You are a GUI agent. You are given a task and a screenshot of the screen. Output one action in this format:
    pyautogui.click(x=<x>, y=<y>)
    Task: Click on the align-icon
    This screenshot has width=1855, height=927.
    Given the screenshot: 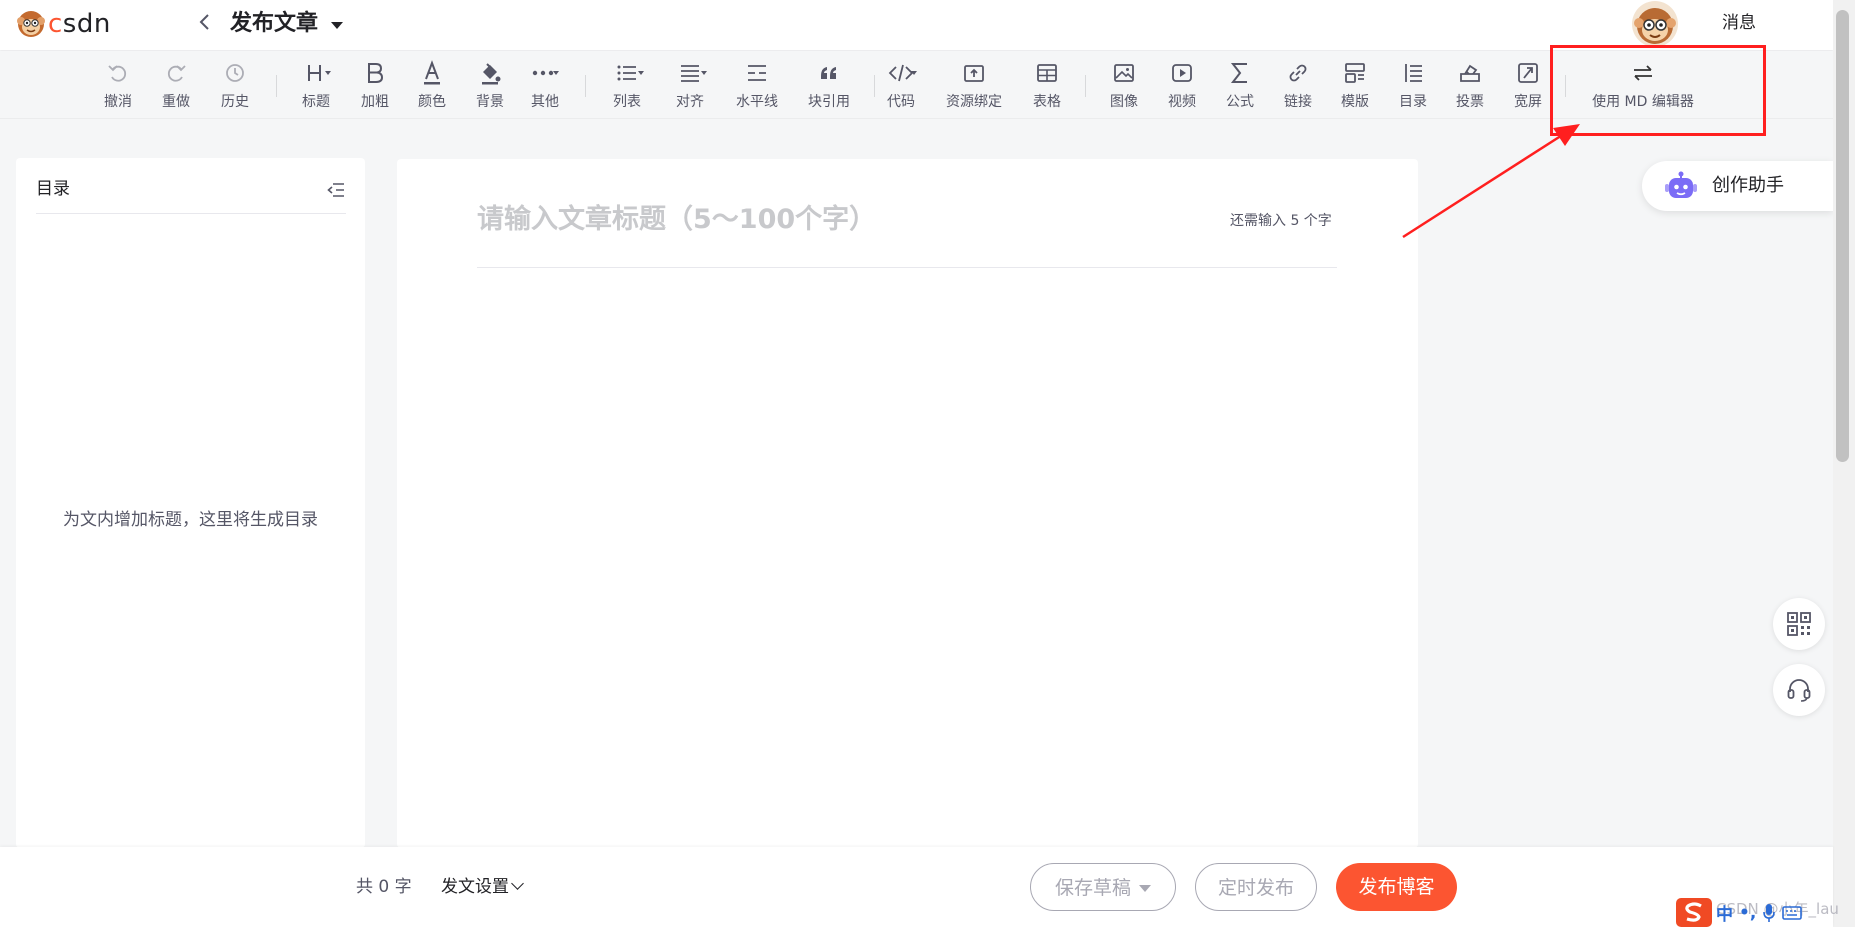 What is the action you would take?
    pyautogui.click(x=690, y=73)
    